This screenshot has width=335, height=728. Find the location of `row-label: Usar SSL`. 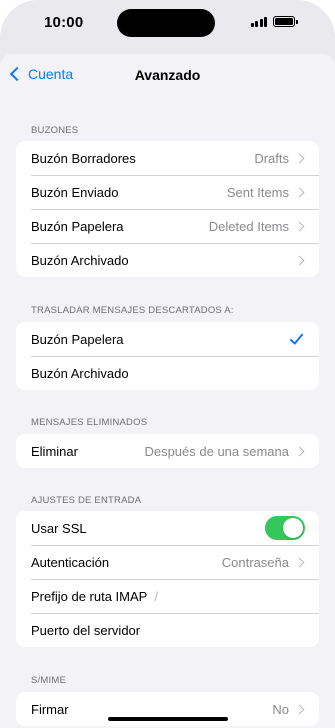

row-label: Usar SSL is located at coordinates (59, 528).